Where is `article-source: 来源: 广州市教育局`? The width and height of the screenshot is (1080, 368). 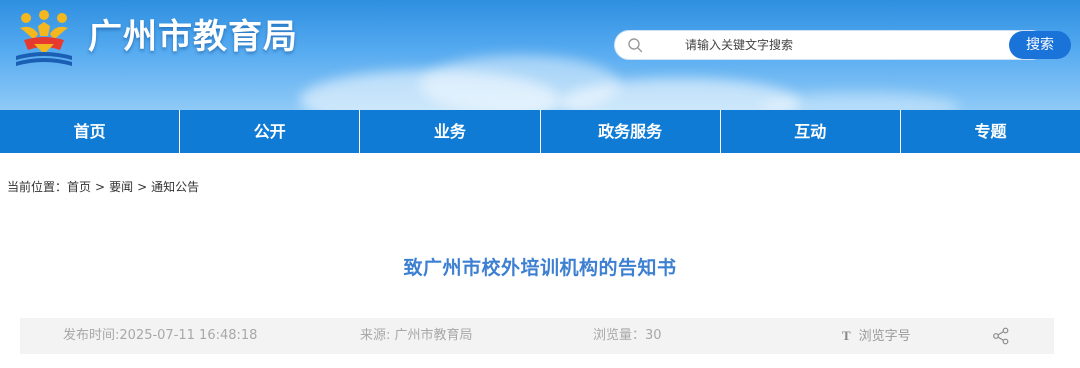
article-source: 来源: 广州市教育局 is located at coordinates (416, 336).